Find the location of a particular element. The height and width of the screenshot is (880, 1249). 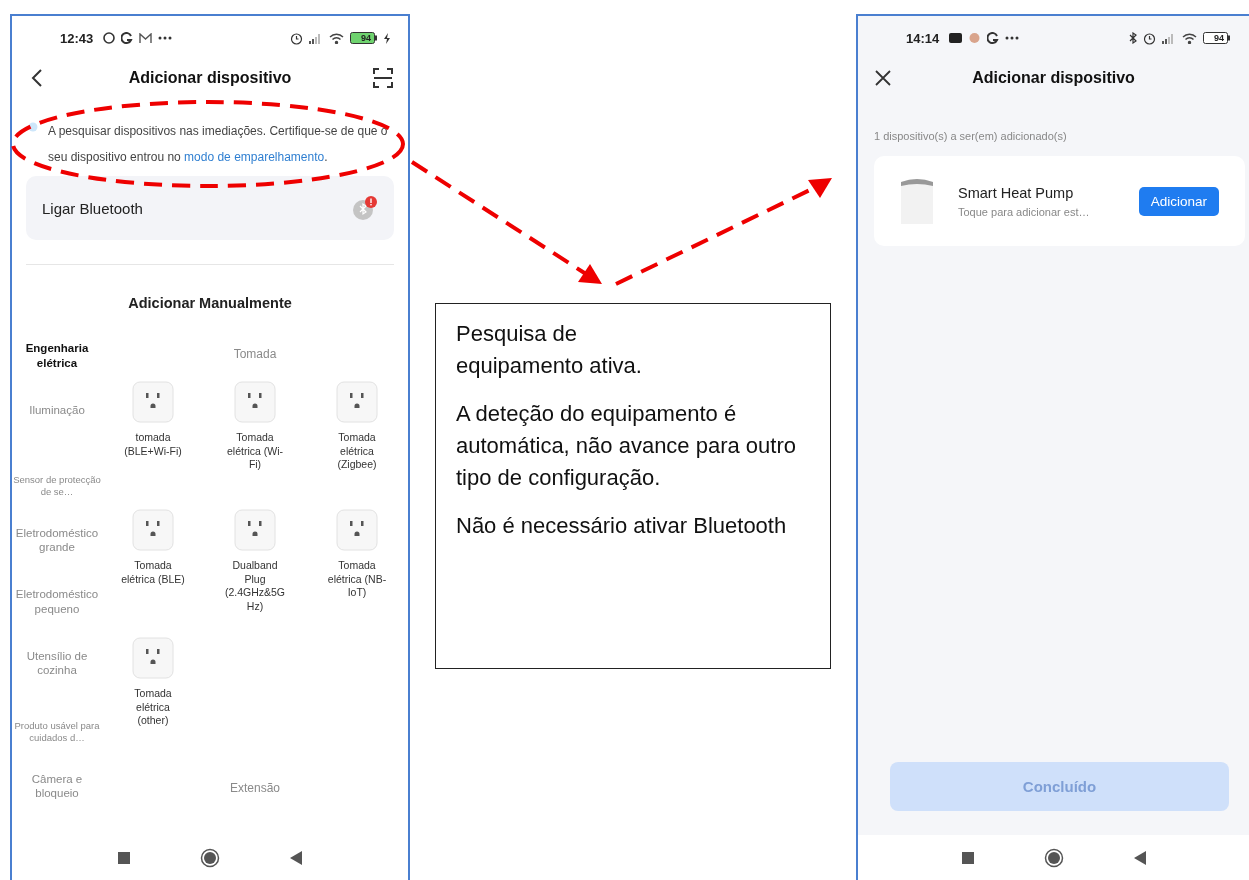

charging-icon is located at coordinates (387, 38).